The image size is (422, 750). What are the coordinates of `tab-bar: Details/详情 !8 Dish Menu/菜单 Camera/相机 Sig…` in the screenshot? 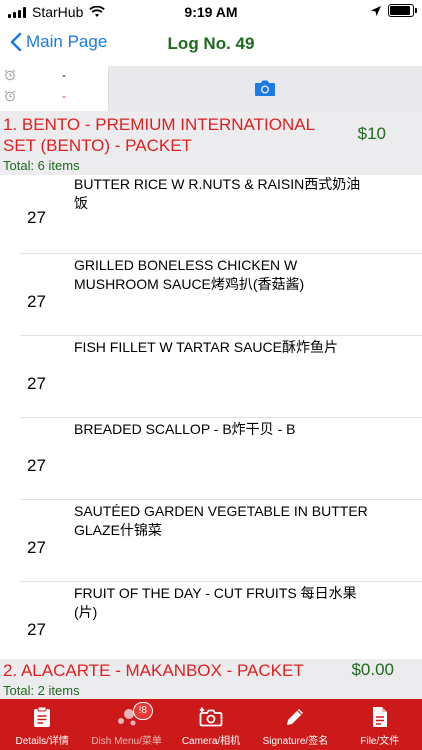 It's located at (211, 724).